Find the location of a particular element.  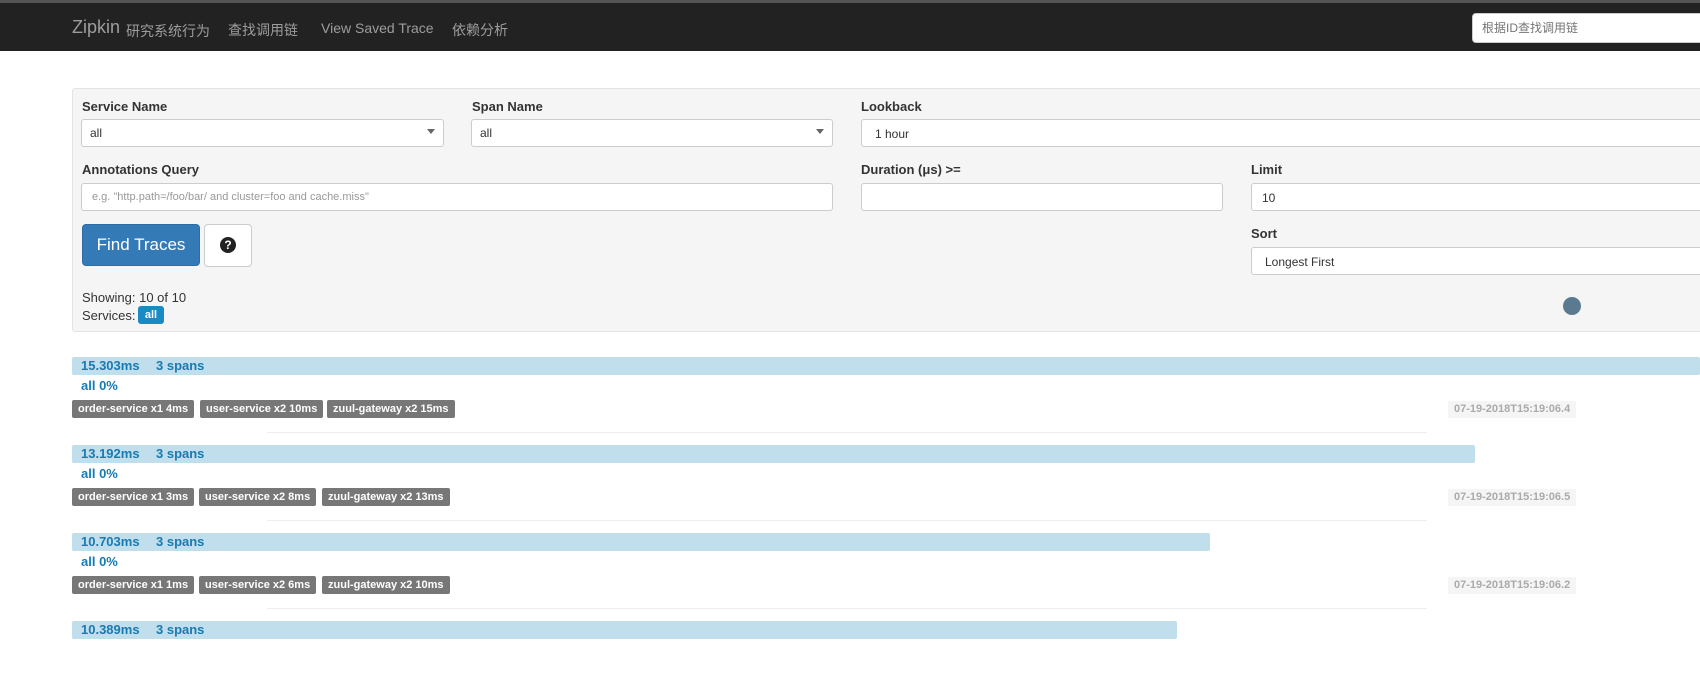

trace-duration: 15.303ms is located at coordinates (110, 365).